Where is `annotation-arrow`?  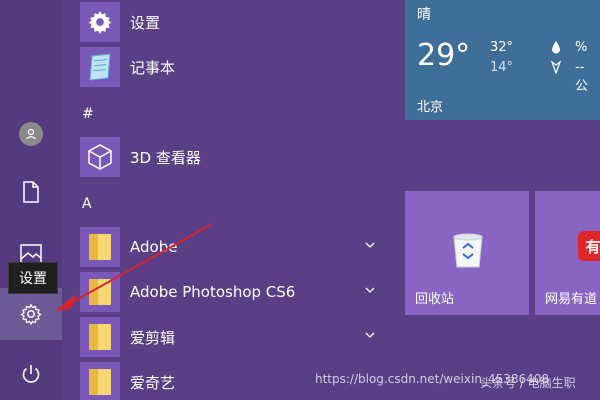 annotation-arrow is located at coordinates (135, 267).